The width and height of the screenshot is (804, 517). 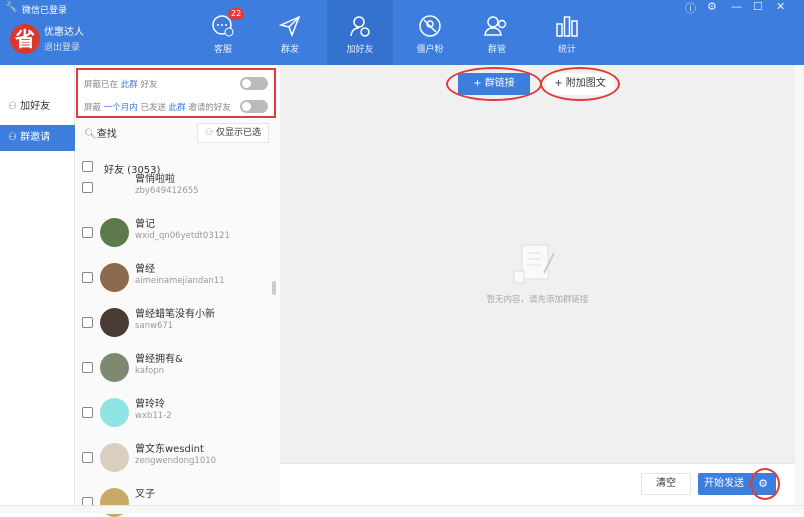 I want to click on filter-text: 屏蔽, so click(x=93, y=108).